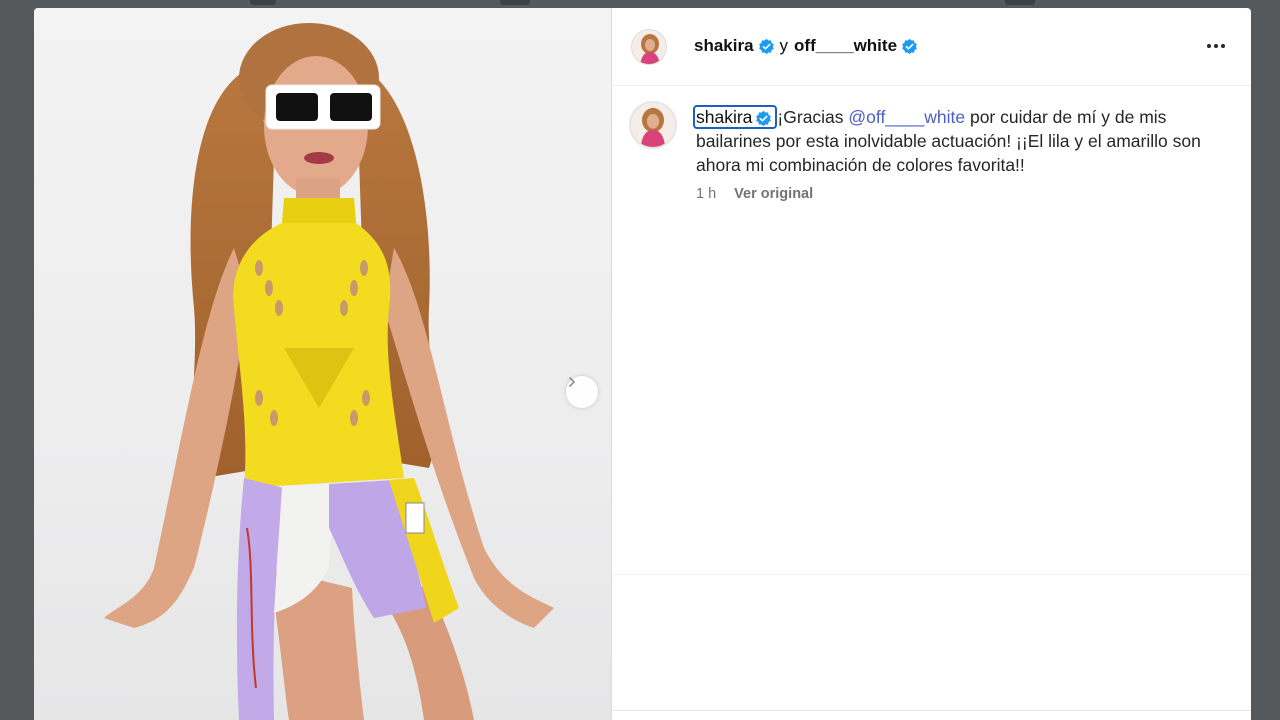 The width and height of the screenshot is (1280, 720). What do you see at coordinates (724, 46) in the screenshot?
I see `author-username: shakira` at bounding box center [724, 46].